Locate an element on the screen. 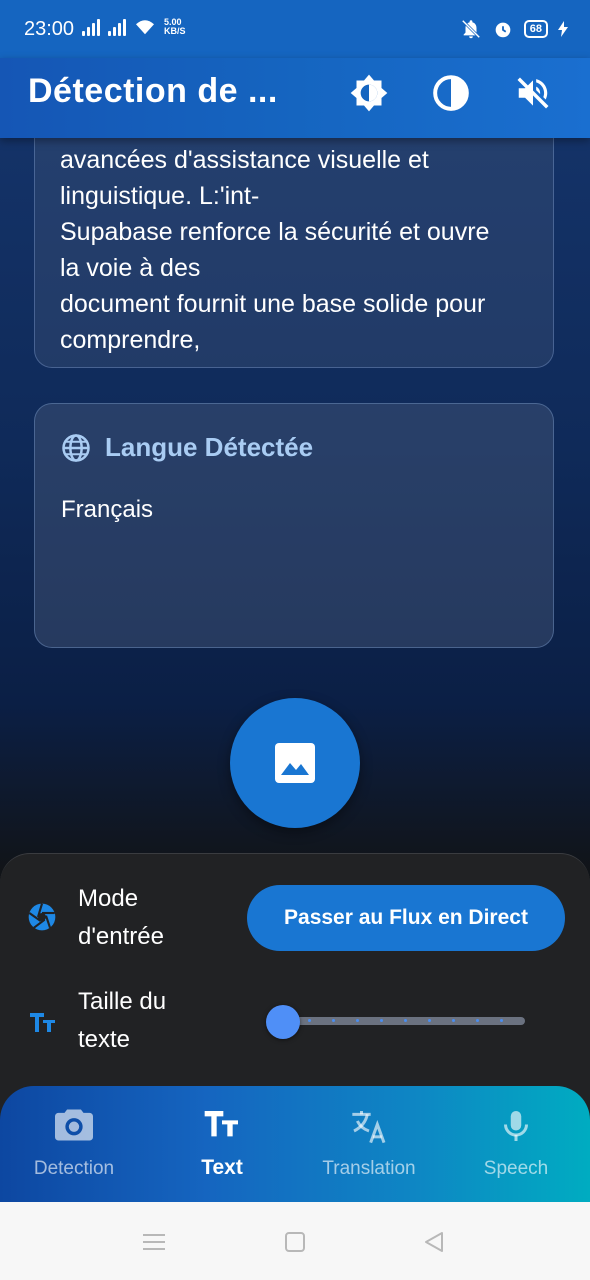  home-icon is located at coordinates (295, 1242).